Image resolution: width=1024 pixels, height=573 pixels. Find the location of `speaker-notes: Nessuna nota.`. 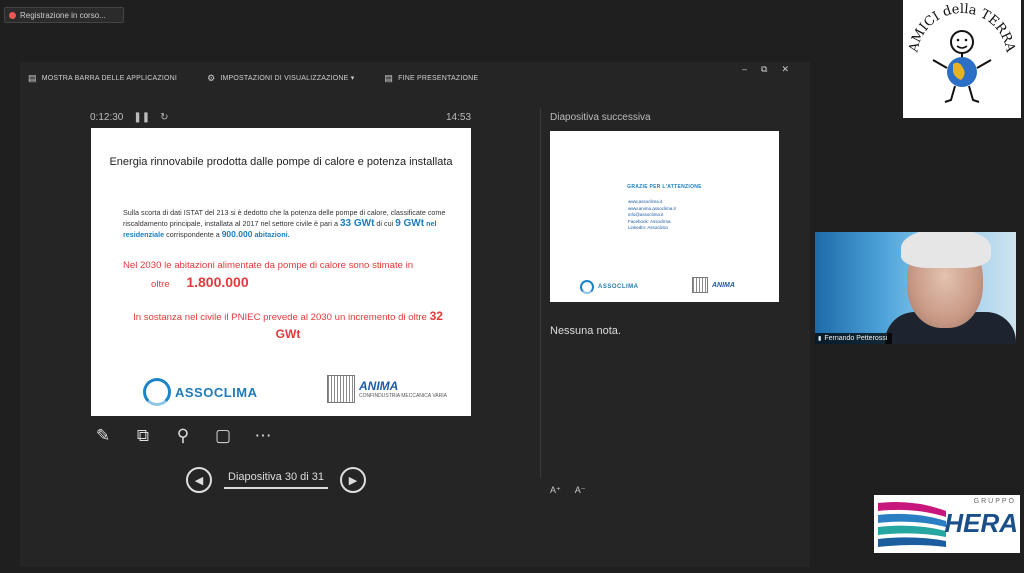

speaker-notes: Nessuna nota. is located at coordinates (585, 331).